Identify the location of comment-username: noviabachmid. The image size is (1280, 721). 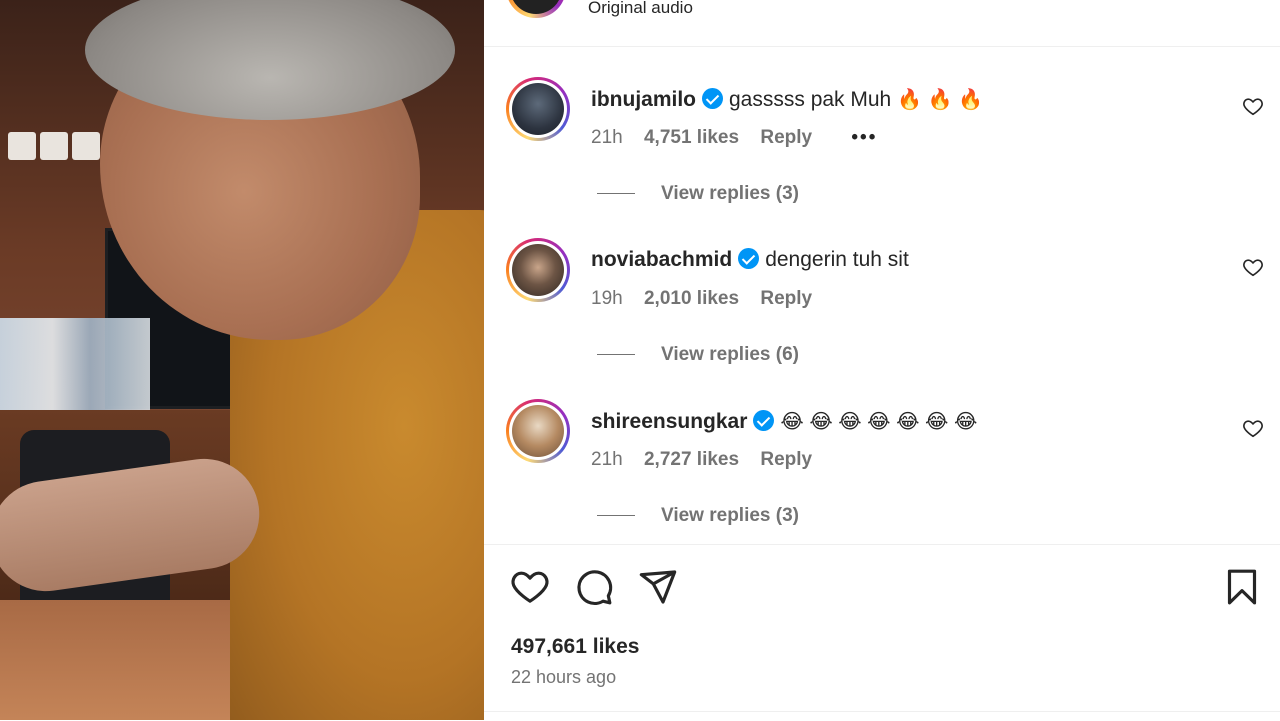
(661, 259).